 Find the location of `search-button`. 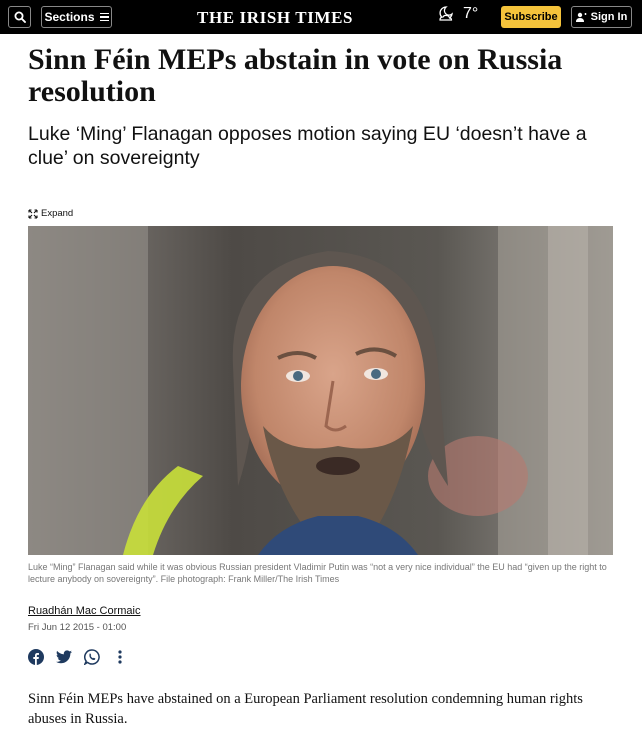

search-button is located at coordinates (19, 17).